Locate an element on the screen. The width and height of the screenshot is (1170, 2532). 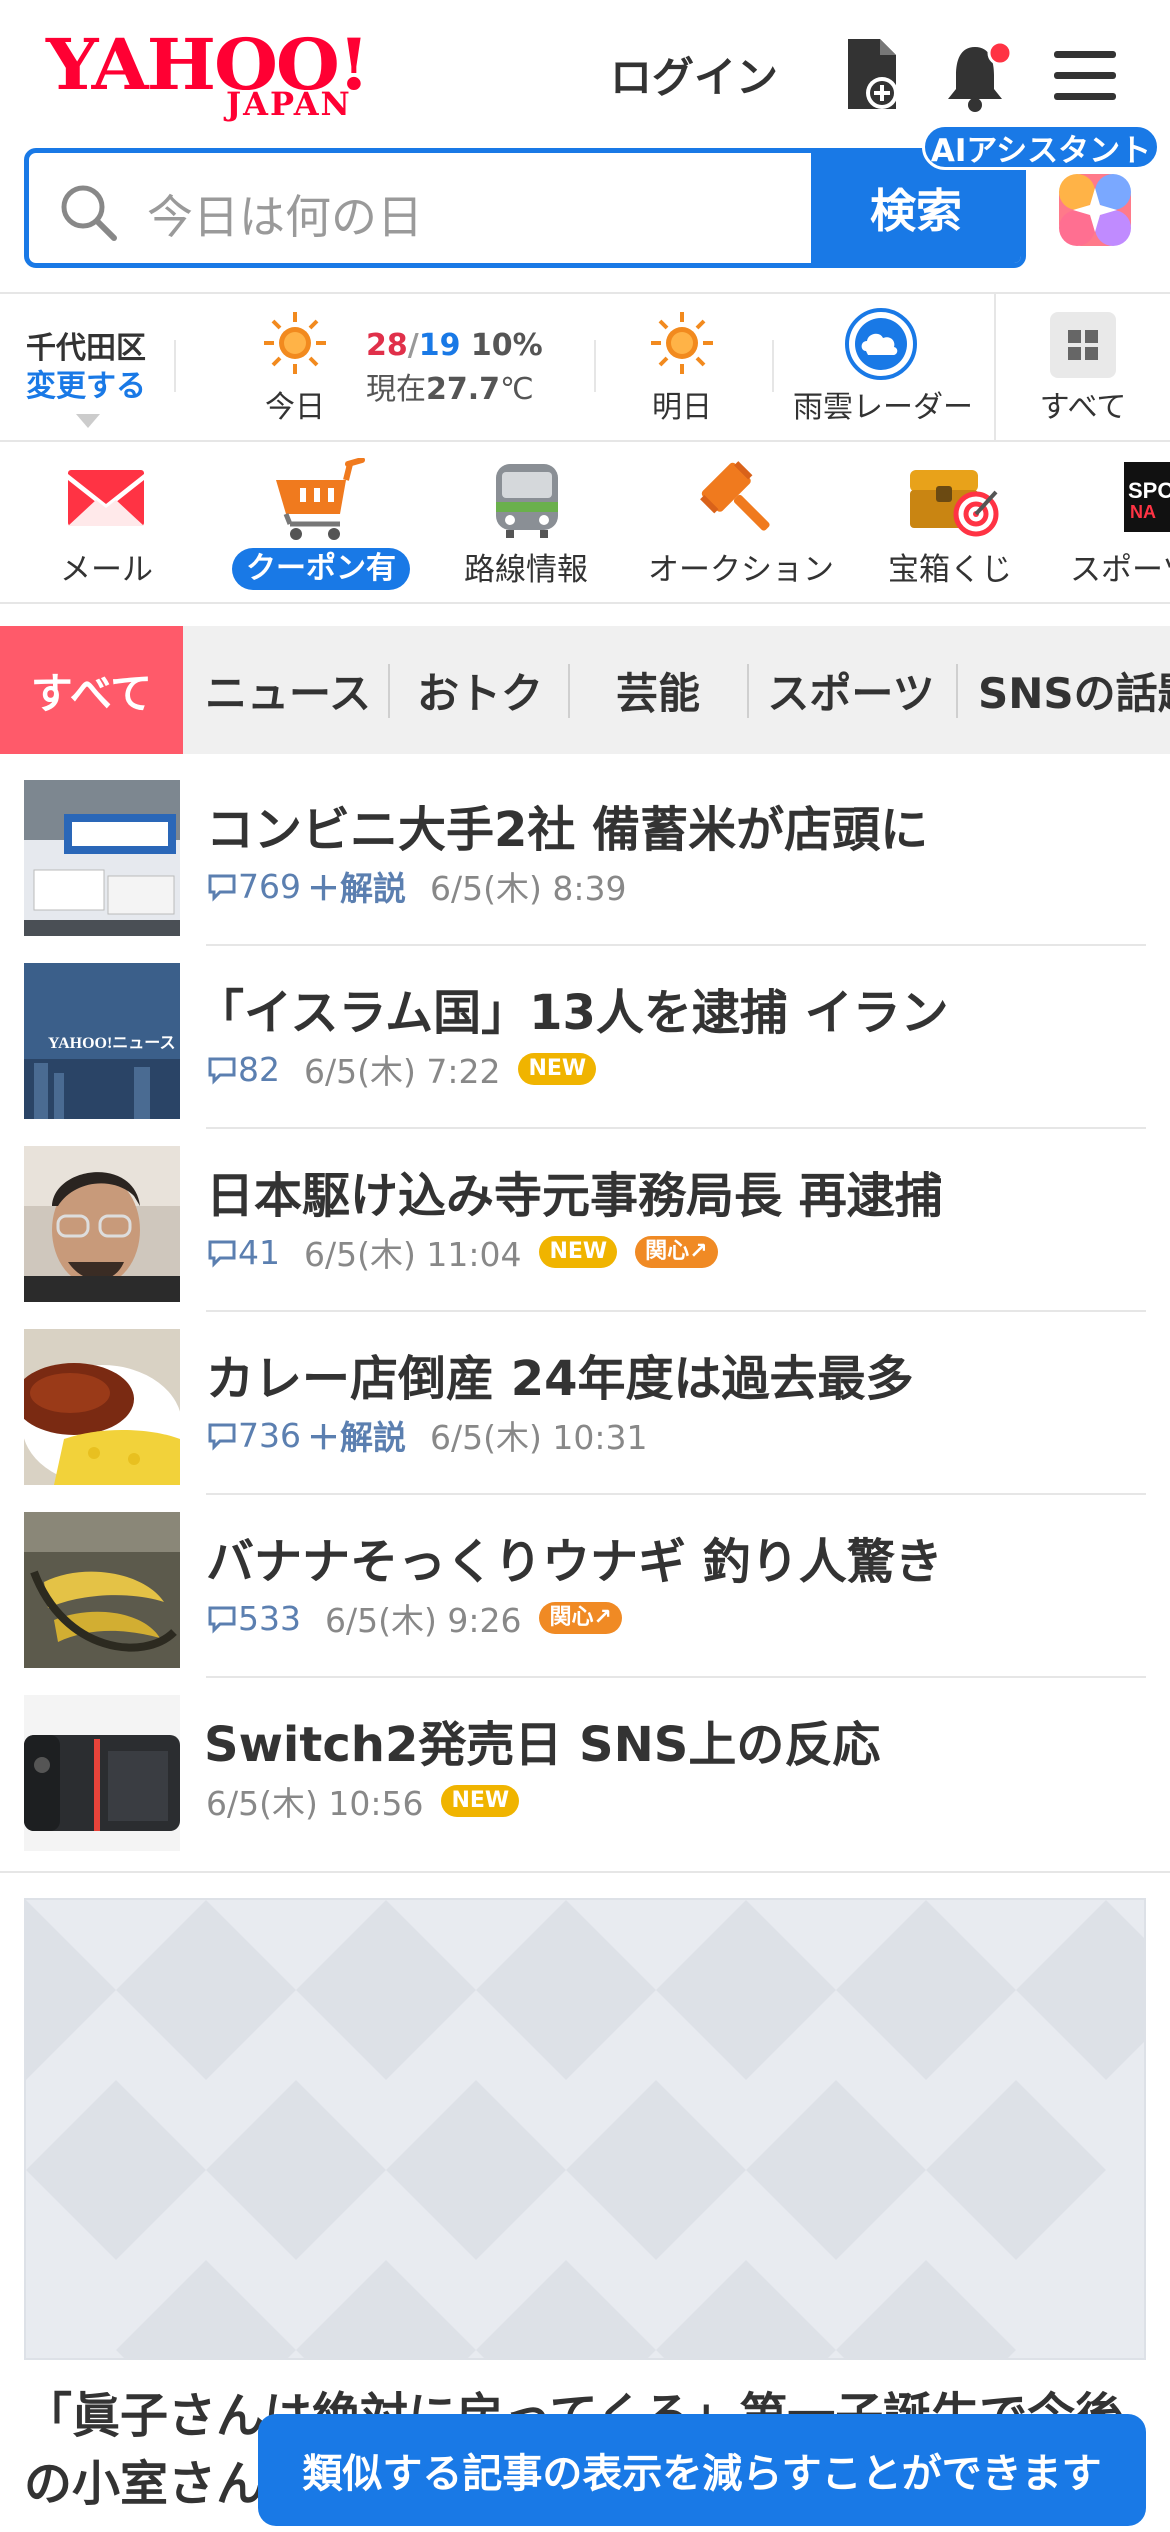
all-services-label: すべて is located at coordinates (1083, 404).